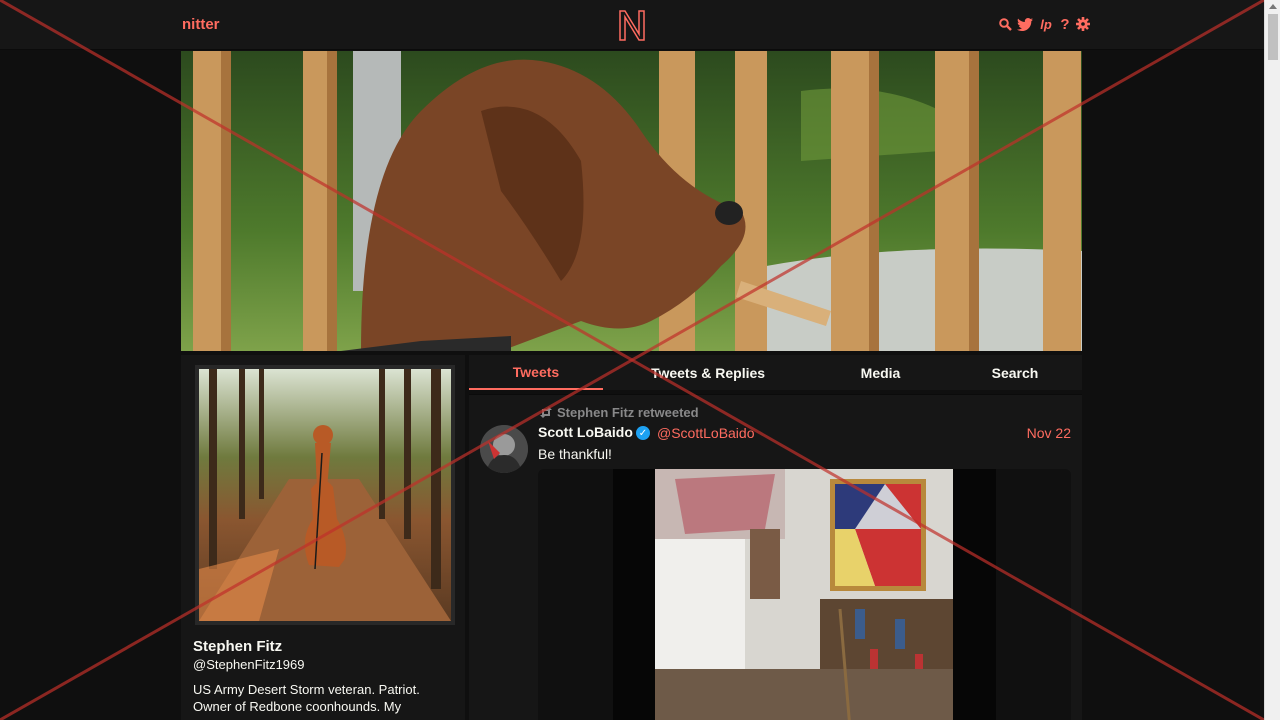 Image resolution: width=1280 pixels, height=720 pixels. I want to click on profile-tabs: Tweets Tweets & Replies Media Search, so click(775, 372).